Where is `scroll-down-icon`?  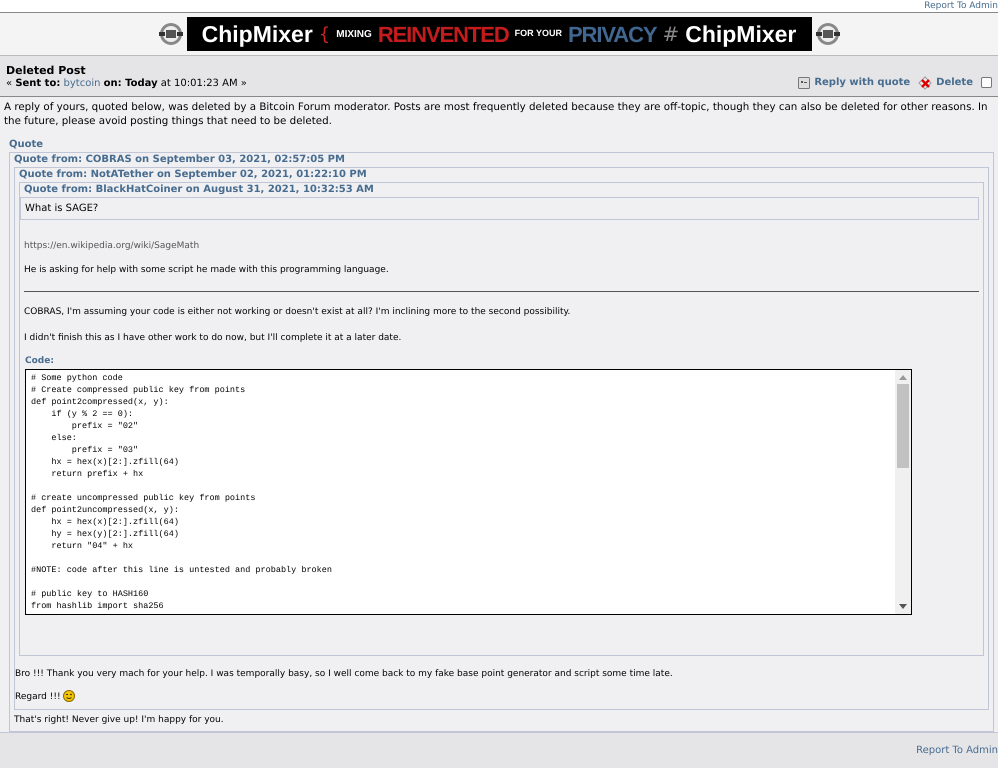 scroll-down-icon is located at coordinates (903, 607).